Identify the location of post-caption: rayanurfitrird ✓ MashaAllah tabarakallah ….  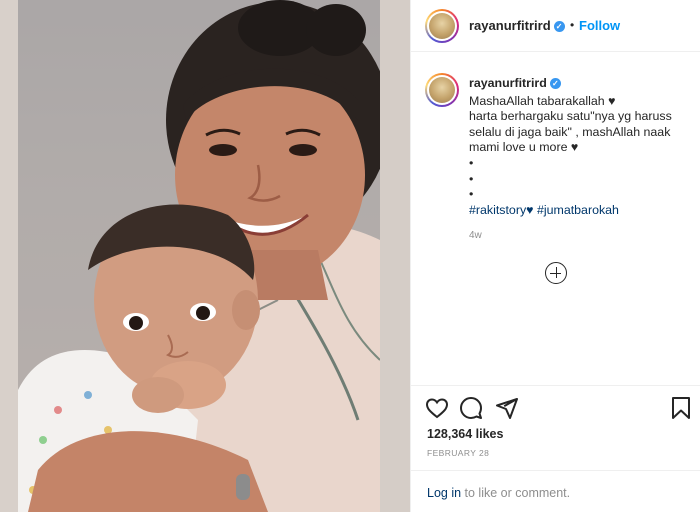
(579, 147).